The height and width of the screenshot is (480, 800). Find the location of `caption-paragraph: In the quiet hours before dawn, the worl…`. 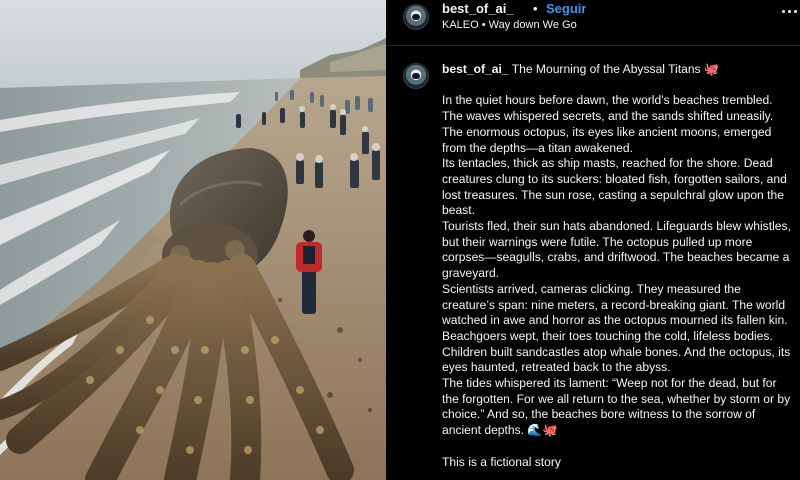

caption-paragraph: In the quiet hours before dawn, the worl… is located at coordinates (608, 124).